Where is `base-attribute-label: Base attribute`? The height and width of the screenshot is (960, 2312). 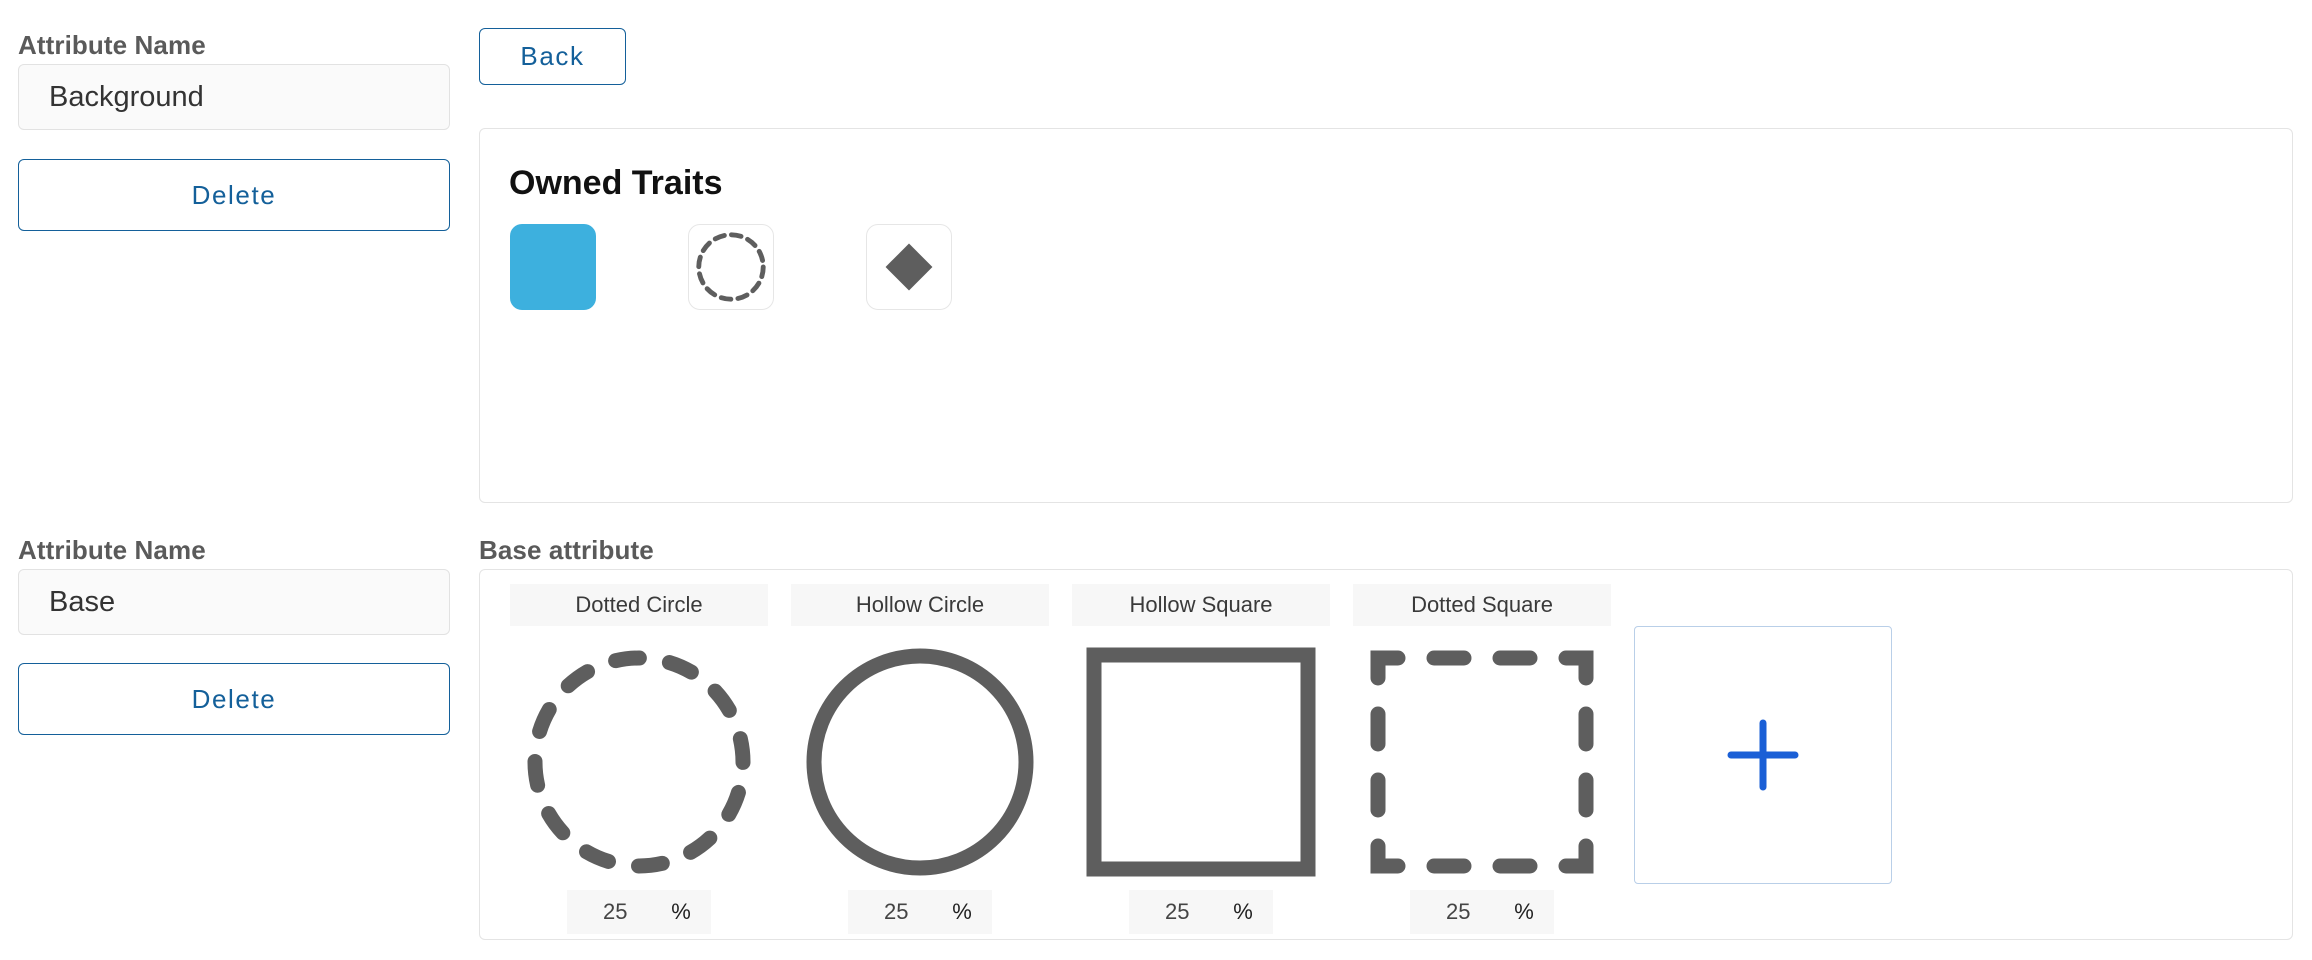
base-attribute-label: Base attribute is located at coordinates (566, 550).